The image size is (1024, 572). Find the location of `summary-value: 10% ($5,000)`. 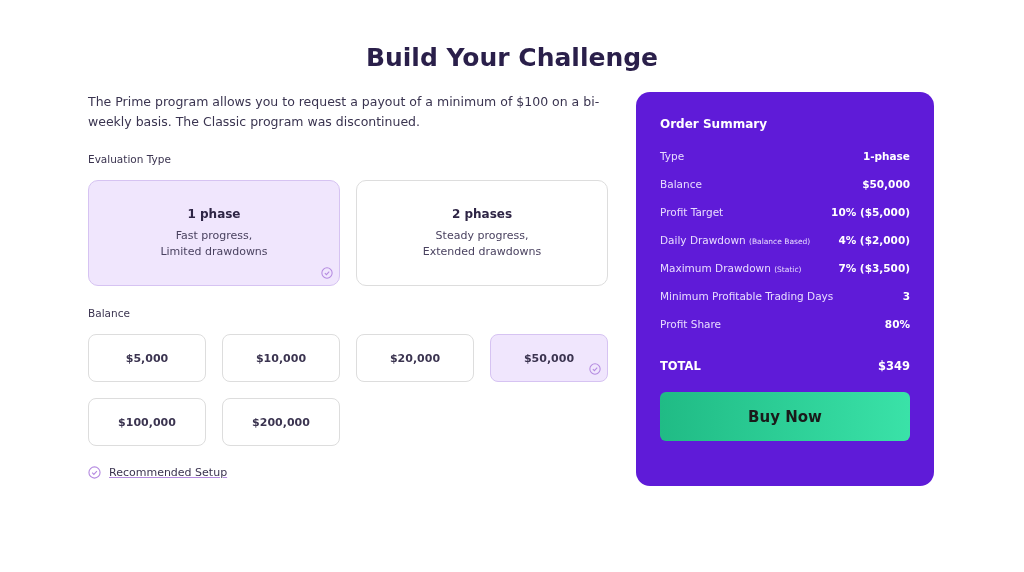

summary-value: 10% ($5,000) is located at coordinates (870, 212).